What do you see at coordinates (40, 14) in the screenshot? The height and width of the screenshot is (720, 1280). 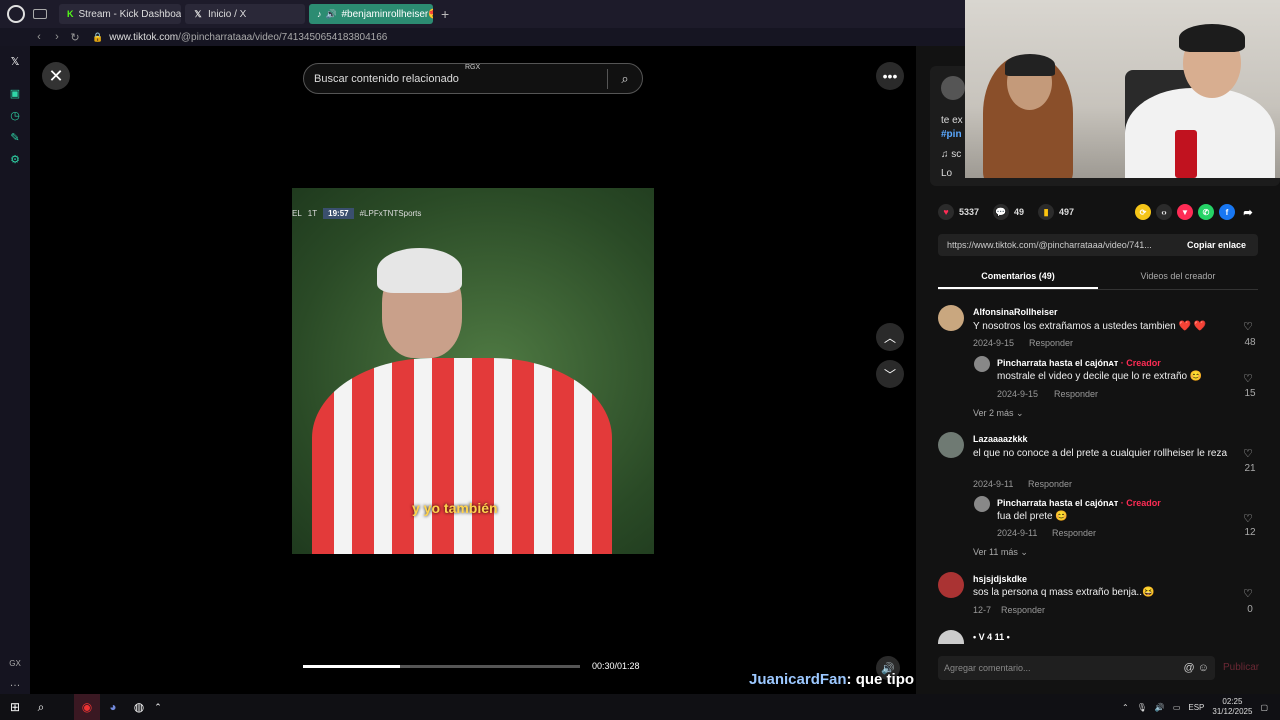 I see `workspaces-icon` at bounding box center [40, 14].